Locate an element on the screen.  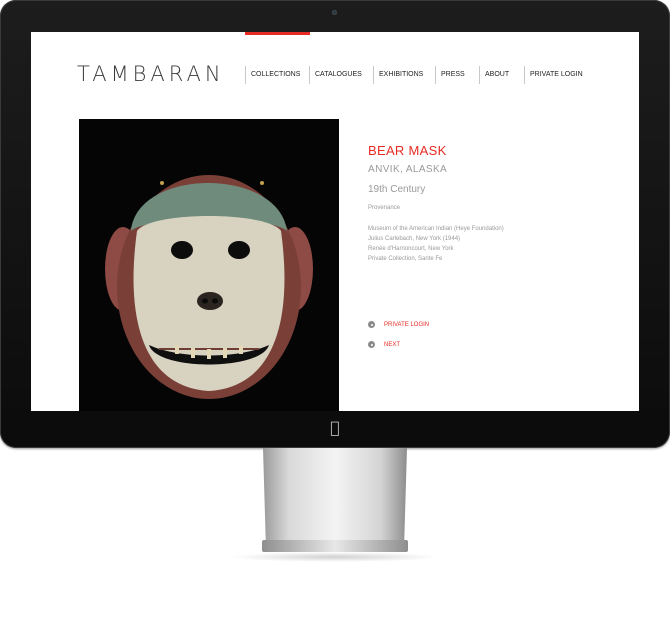
provenance-item: Renée d'Harnoncourt, New York is located at coordinates (411, 249).